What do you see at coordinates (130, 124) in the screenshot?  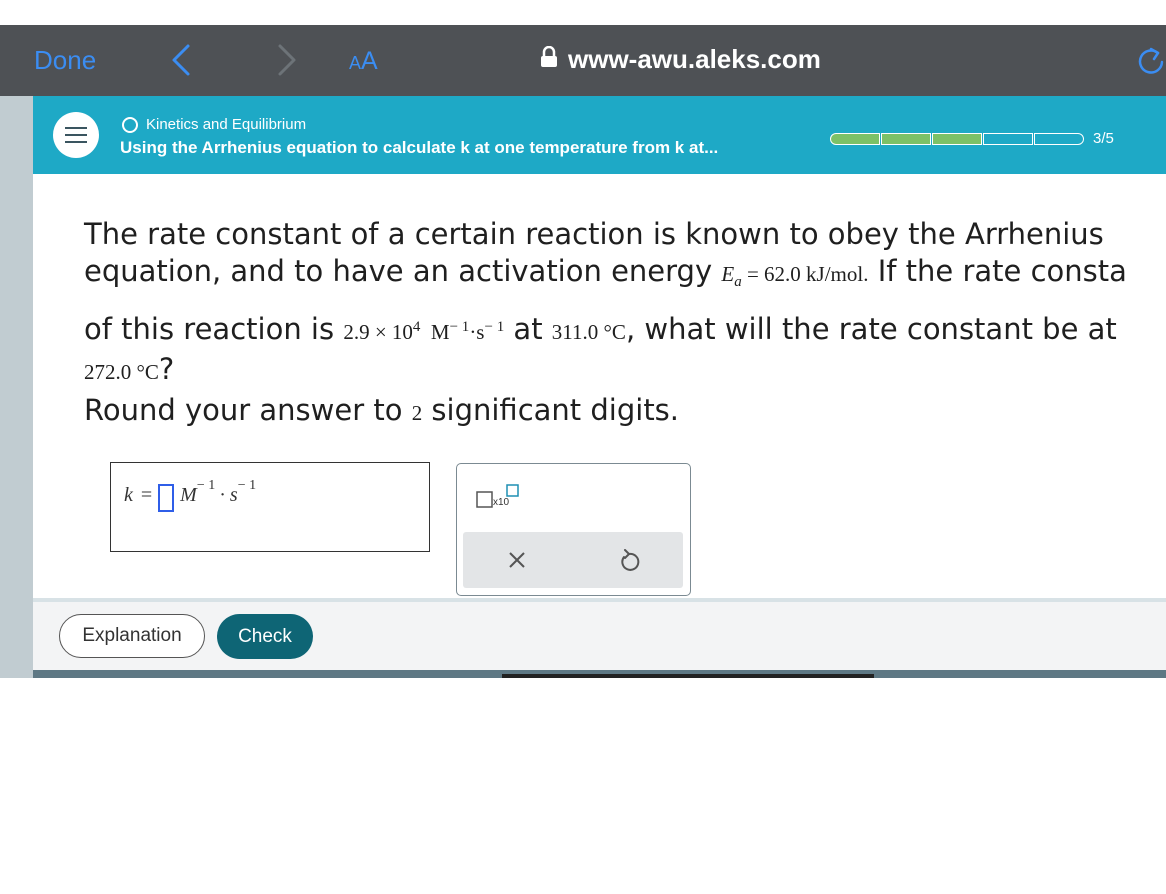 I see `topic-circle-icon` at bounding box center [130, 124].